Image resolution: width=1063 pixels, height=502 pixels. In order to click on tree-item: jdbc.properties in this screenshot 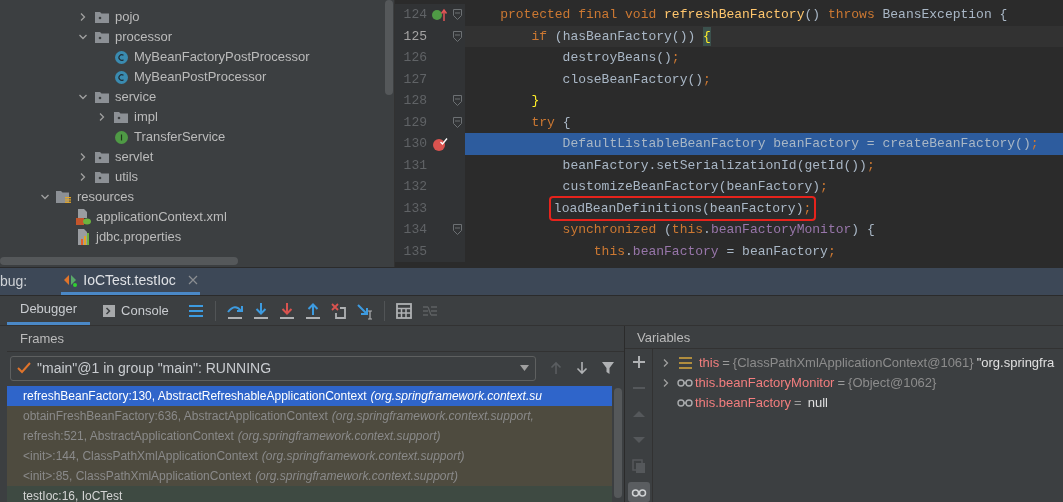, I will do `click(139, 237)`.